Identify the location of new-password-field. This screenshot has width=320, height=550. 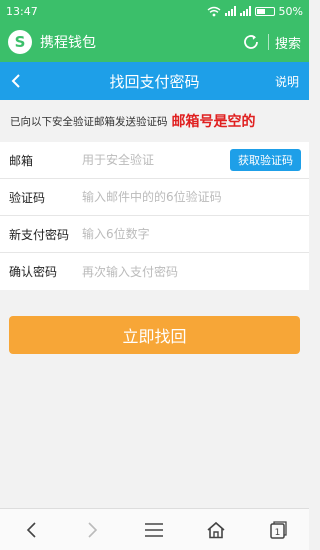
(191, 234).